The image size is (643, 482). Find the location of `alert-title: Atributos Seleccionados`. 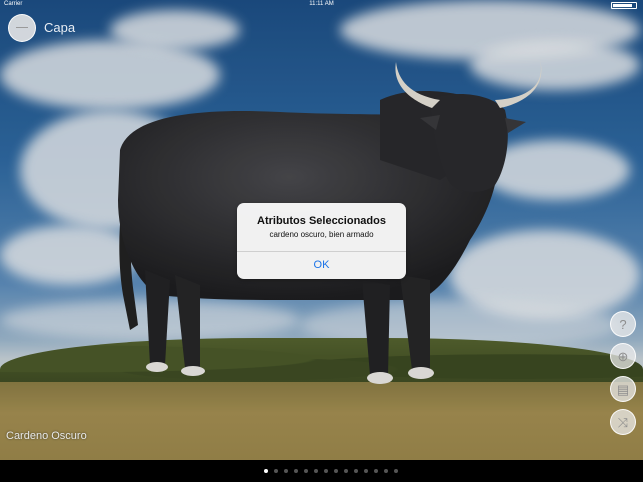

alert-title: Atributos Seleccionados is located at coordinates (321, 221).